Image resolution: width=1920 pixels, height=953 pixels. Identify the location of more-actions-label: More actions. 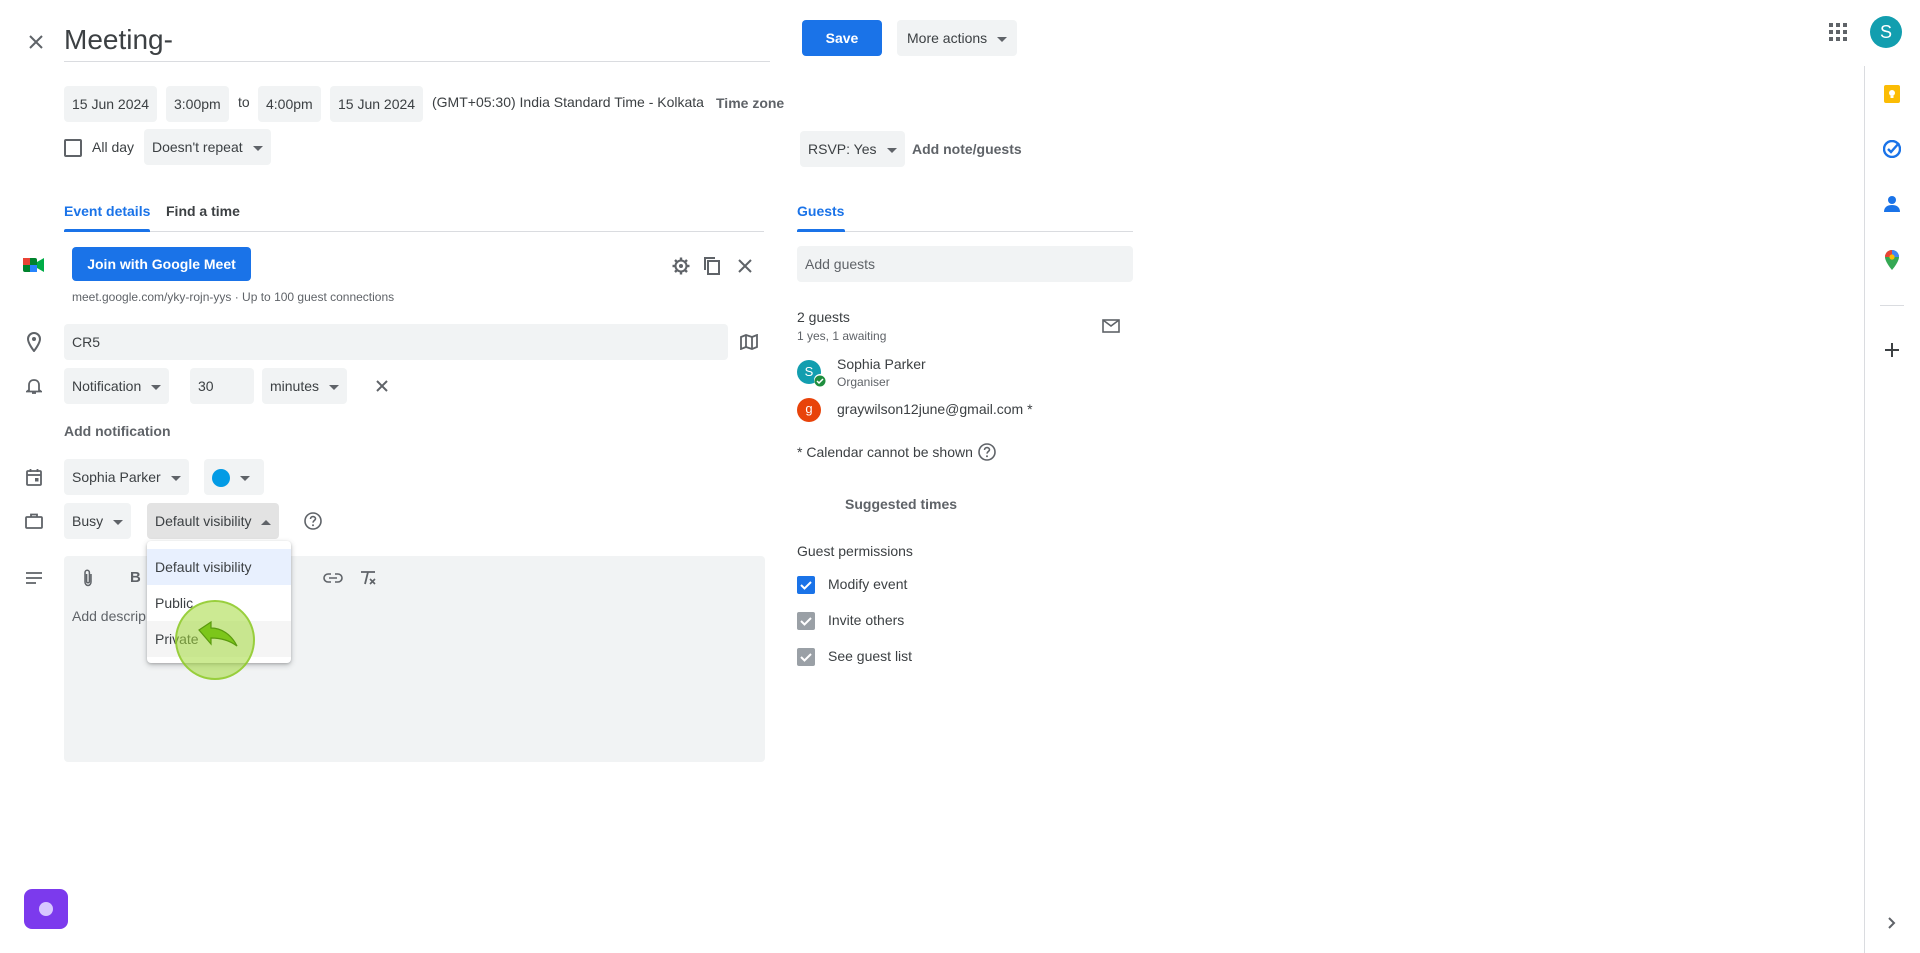
(947, 38).